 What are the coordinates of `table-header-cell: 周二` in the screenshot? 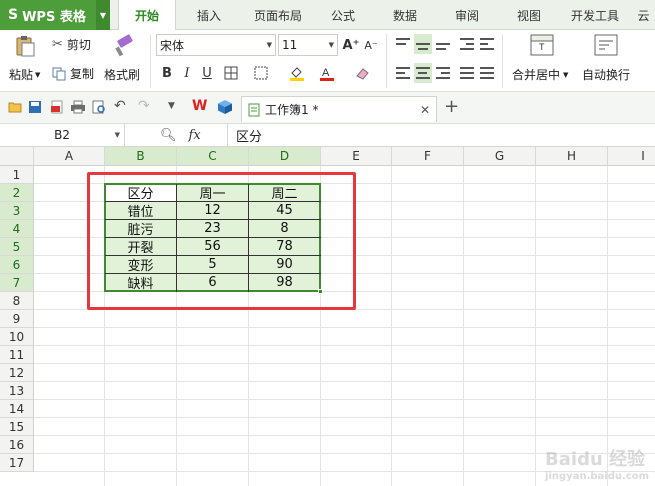 It's located at (284, 193).